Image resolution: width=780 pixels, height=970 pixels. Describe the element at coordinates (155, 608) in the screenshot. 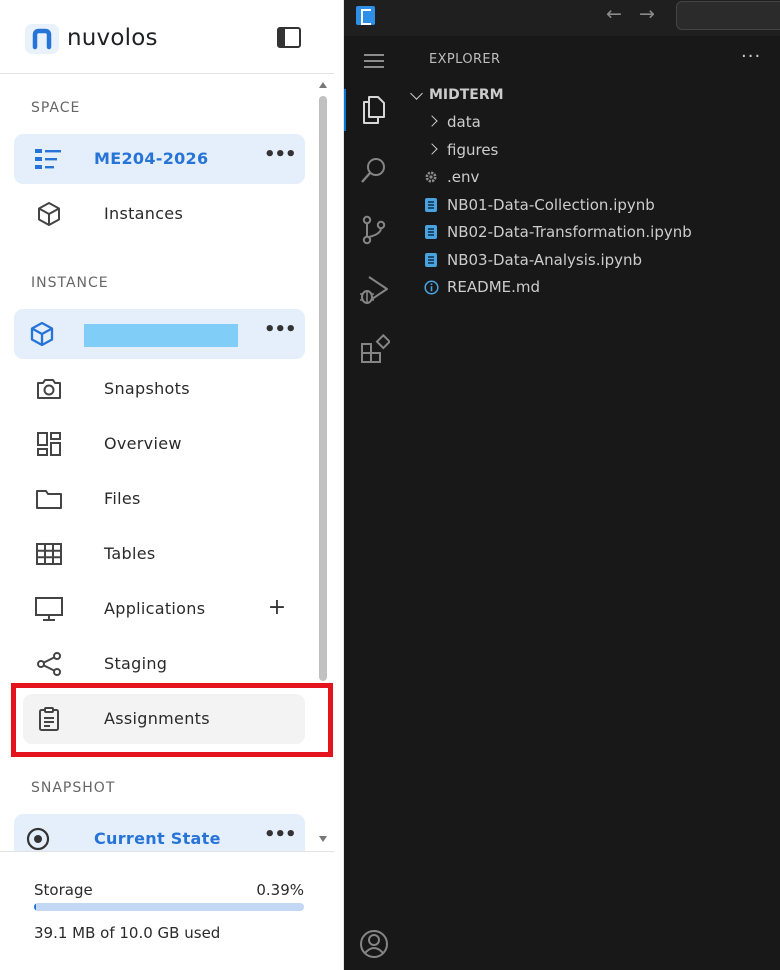

I see `sidebar-item-label: Applications` at that location.